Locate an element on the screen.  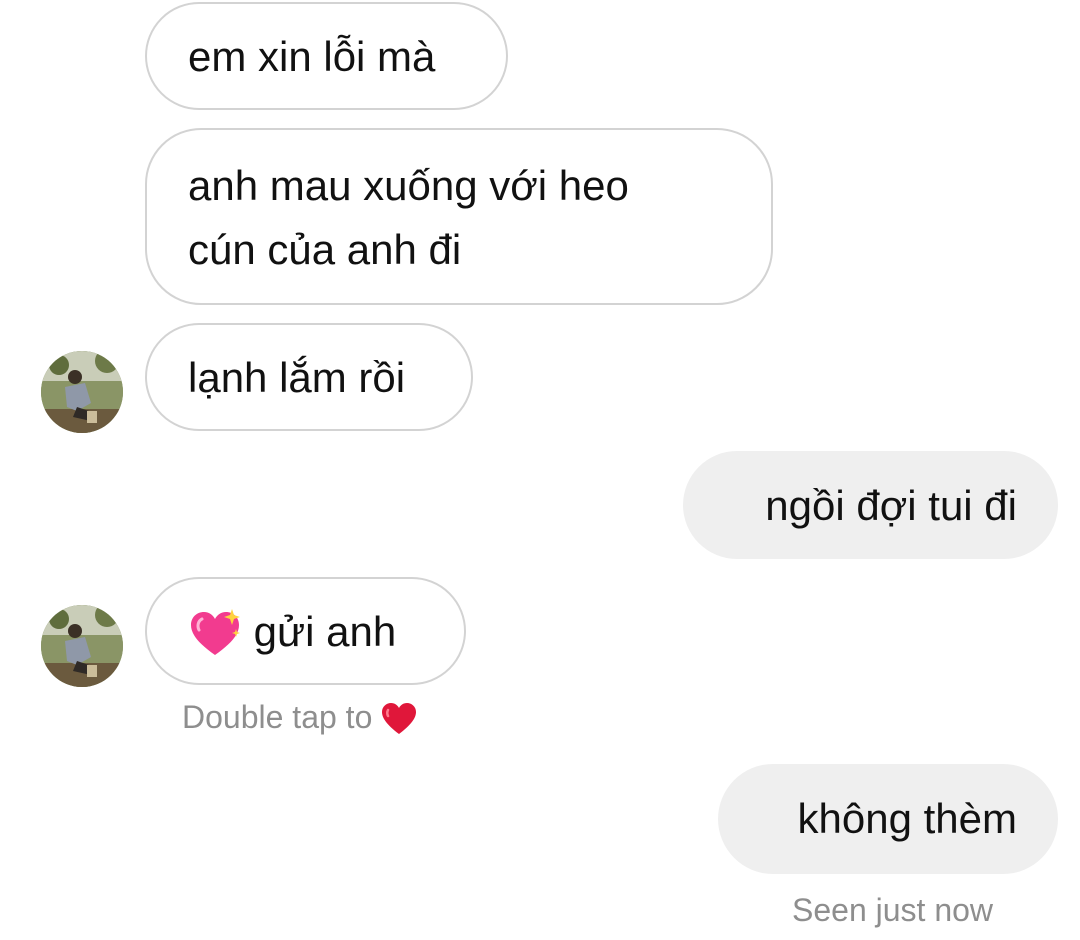
message-bubble-incoming: gửi anh is located at coordinates (305, 631).